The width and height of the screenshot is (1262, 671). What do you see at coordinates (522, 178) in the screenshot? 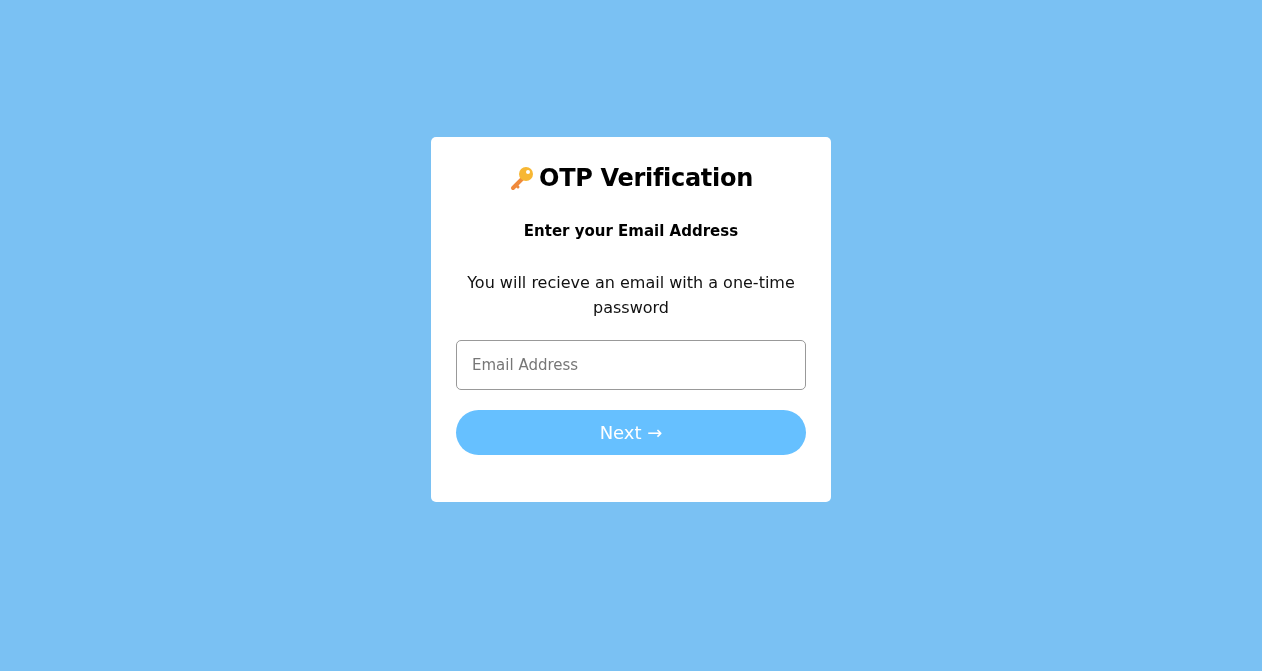
I see `key-icon` at bounding box center [522, 178].